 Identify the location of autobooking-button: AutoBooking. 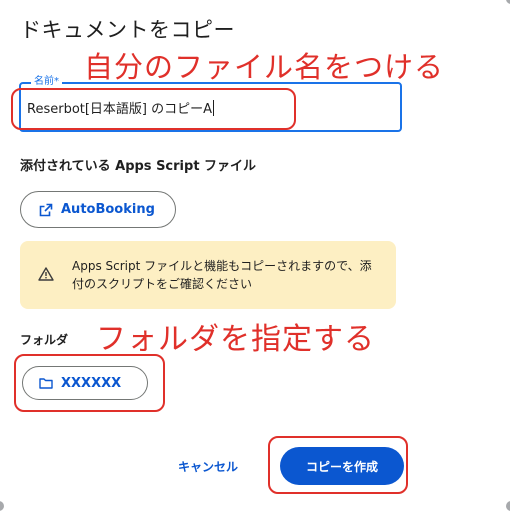
(98, 209).